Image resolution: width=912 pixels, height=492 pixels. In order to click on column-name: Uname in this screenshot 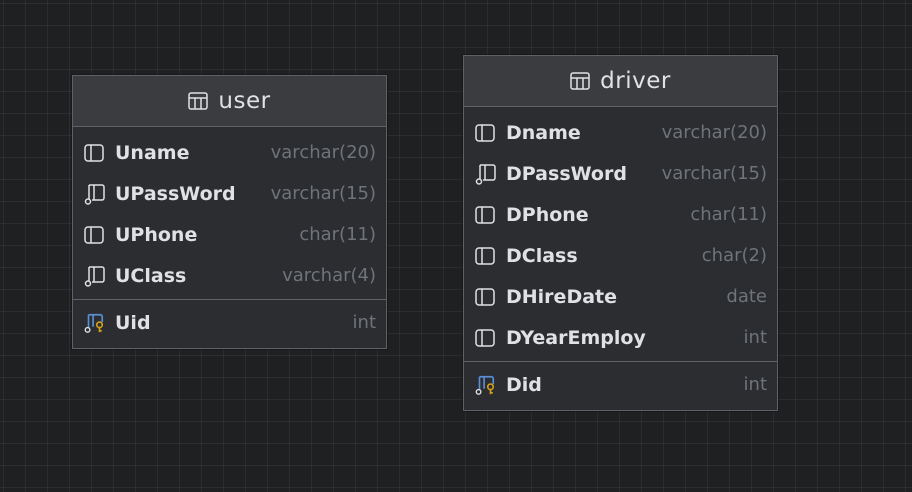, I will do `click(152, 152)`.